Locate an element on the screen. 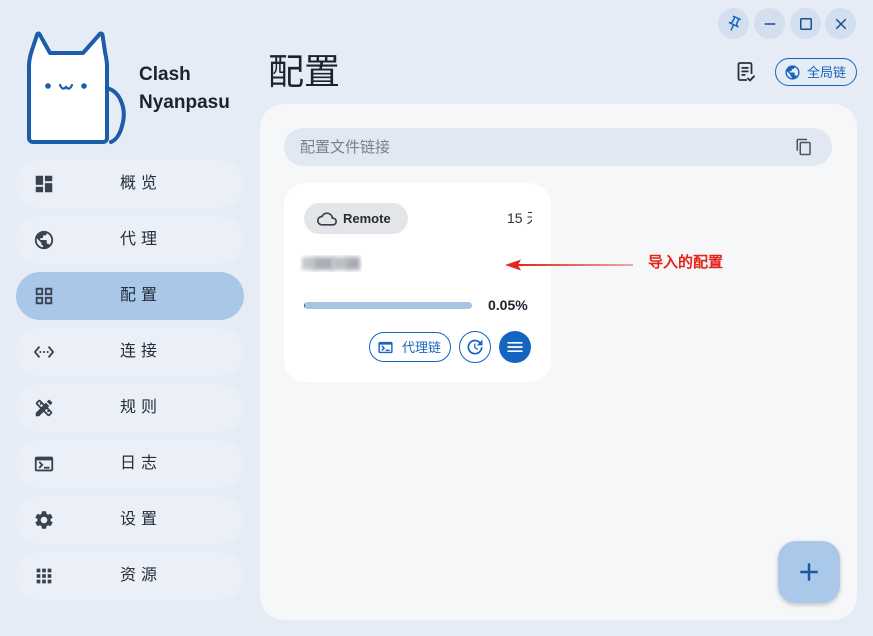 The width and height of the screenshot is (873, 636). sidebar-item-rules: 规则 is located at coordinates (130, 408).